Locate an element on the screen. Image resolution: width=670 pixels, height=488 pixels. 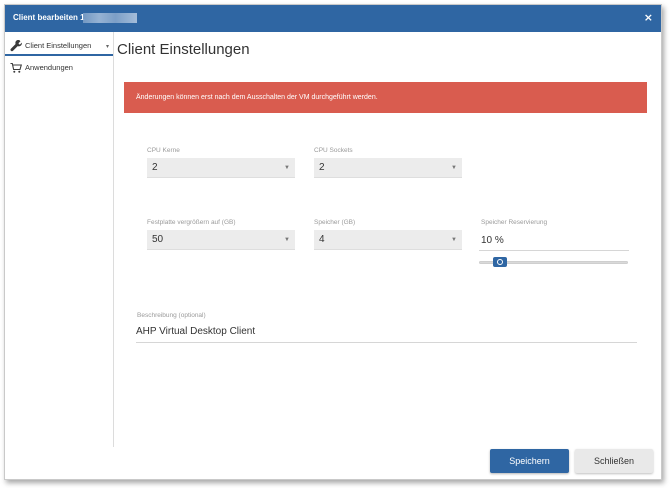
memory-reservation-underline is located at coordinates (554, 250).